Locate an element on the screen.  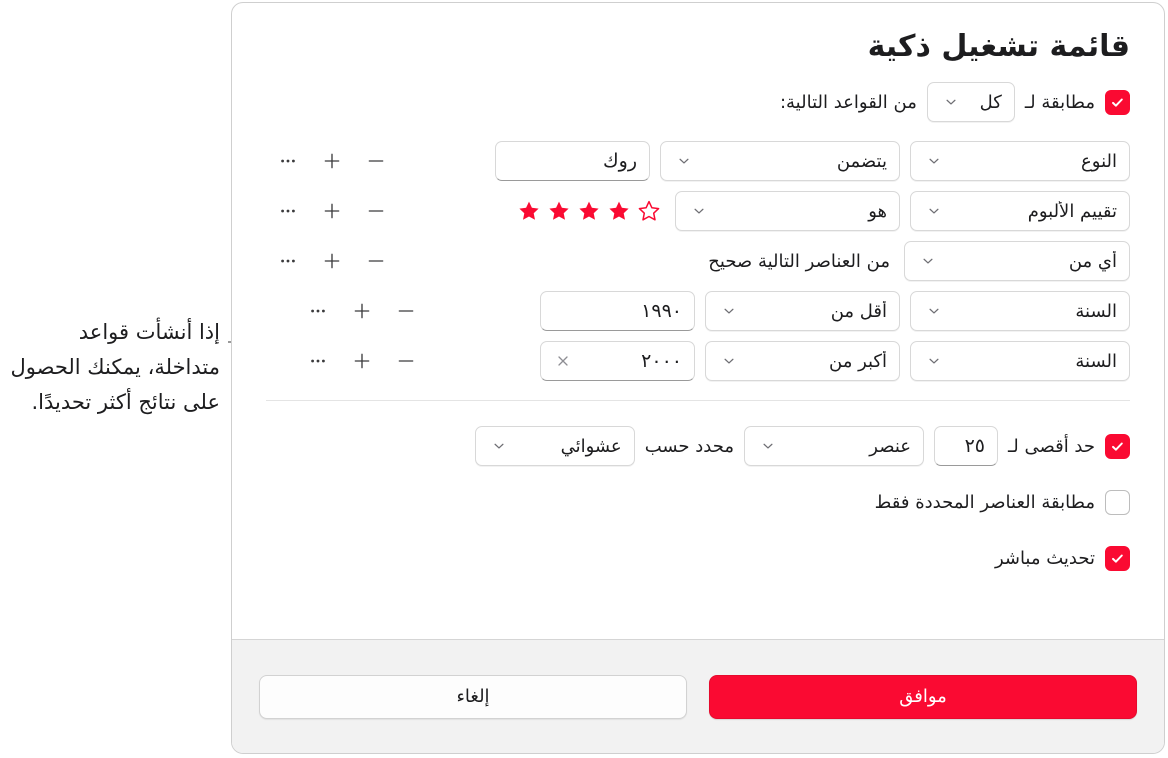
ok-button: موافق is located at coordinates (923, 696).